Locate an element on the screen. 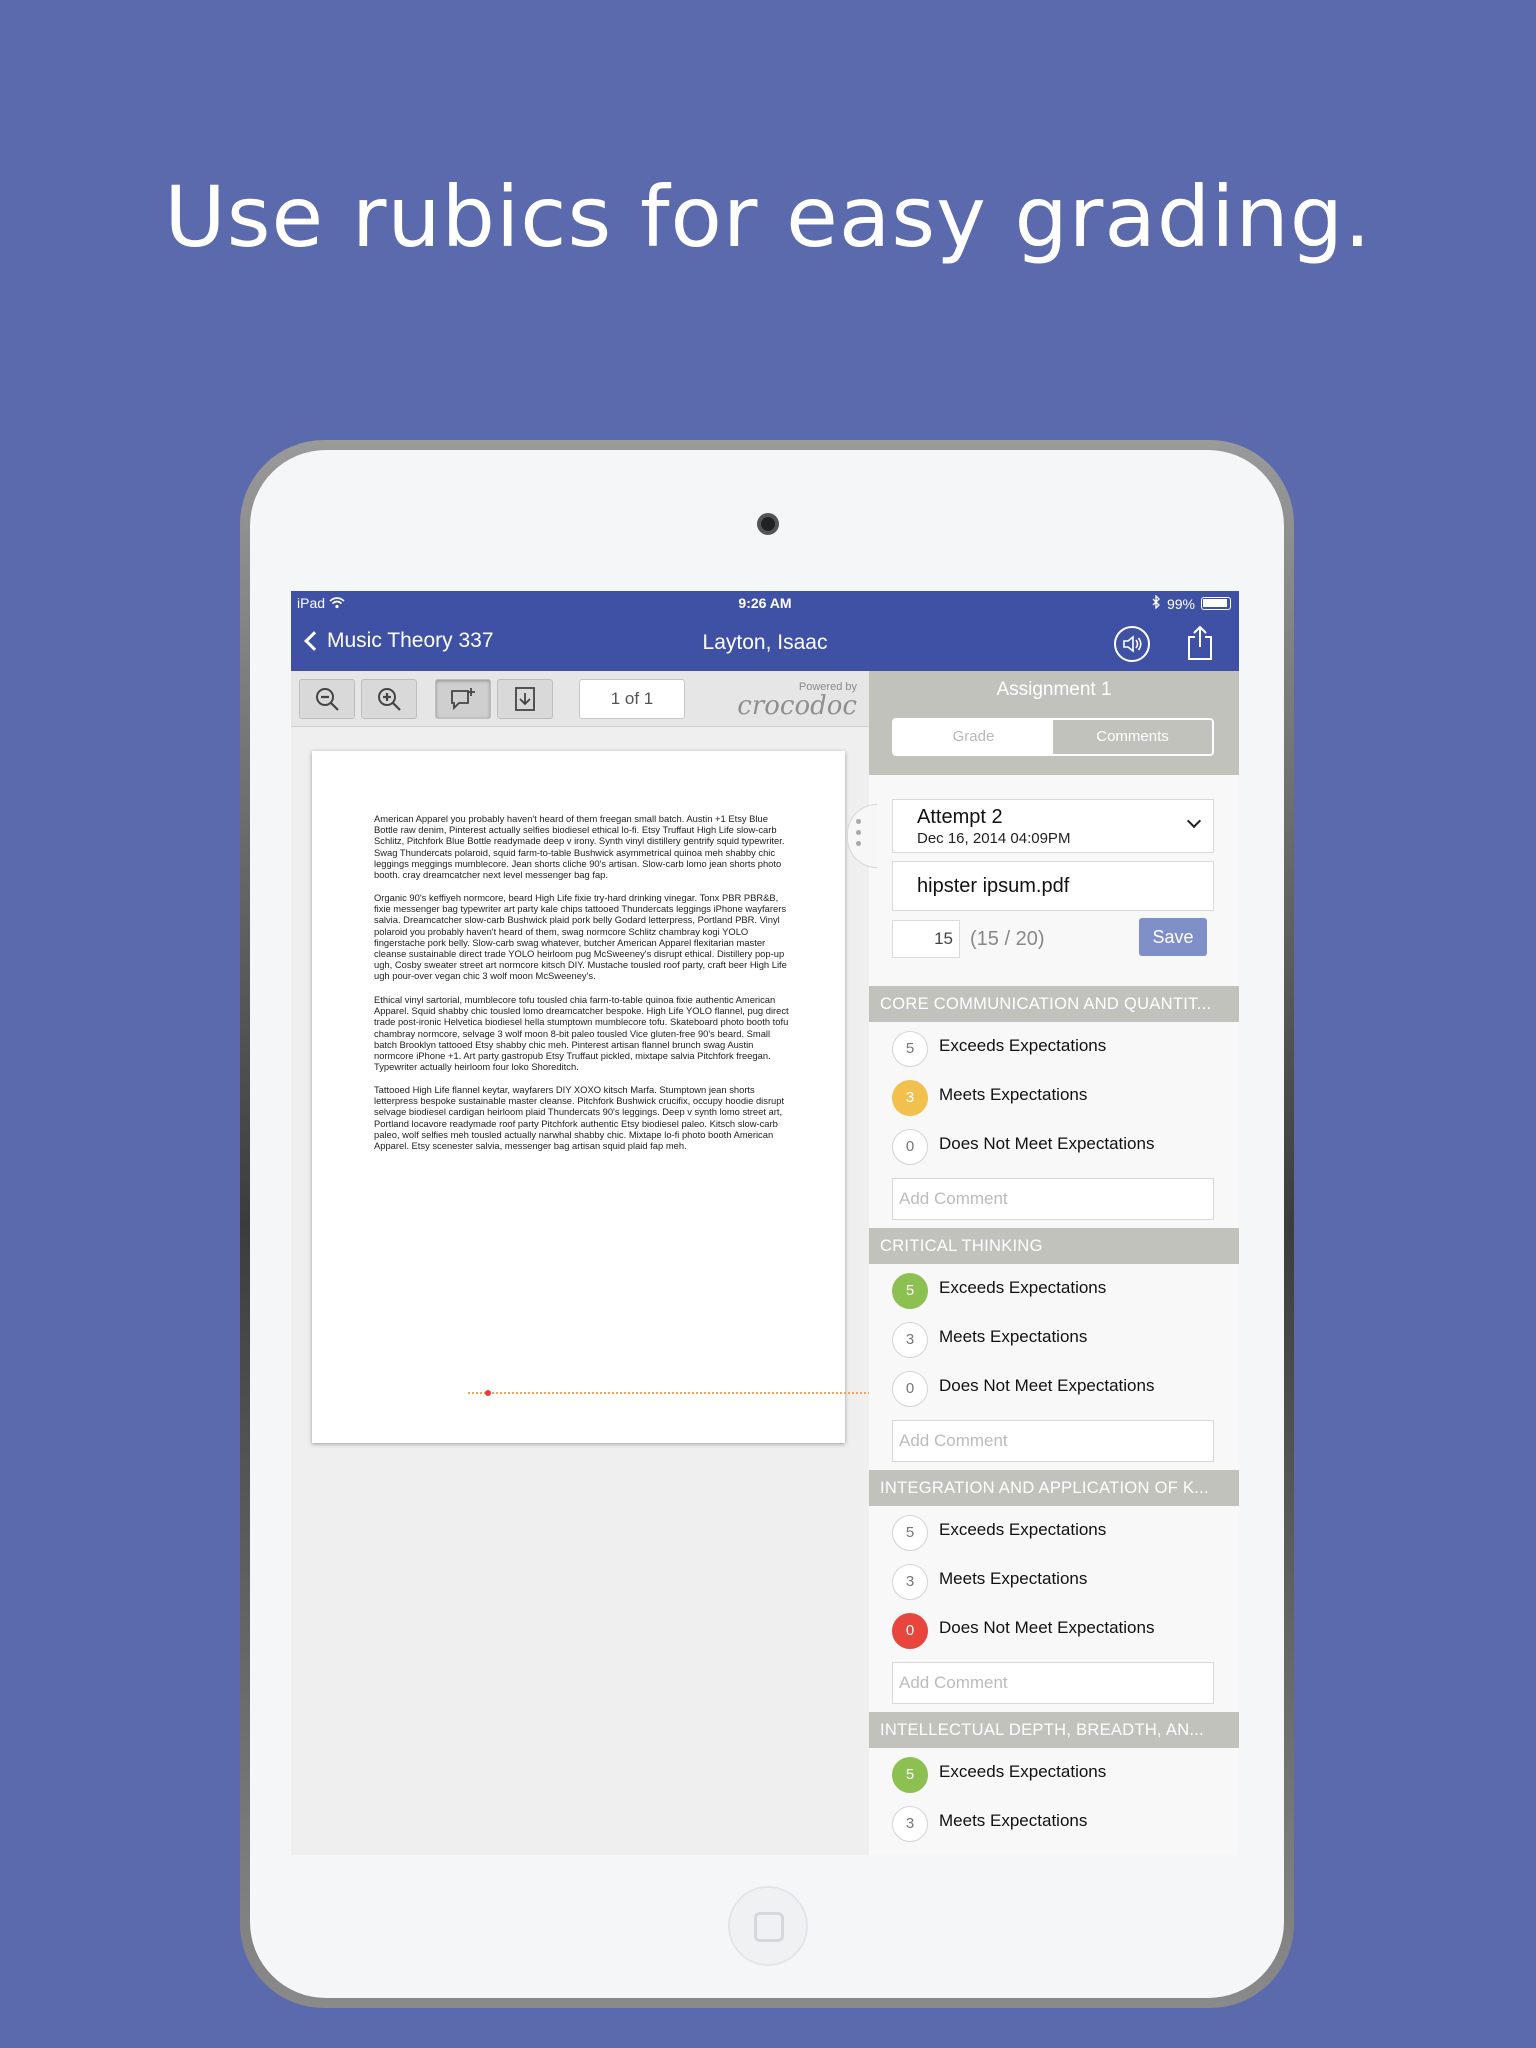  camera is located at coordinates (768, 524).